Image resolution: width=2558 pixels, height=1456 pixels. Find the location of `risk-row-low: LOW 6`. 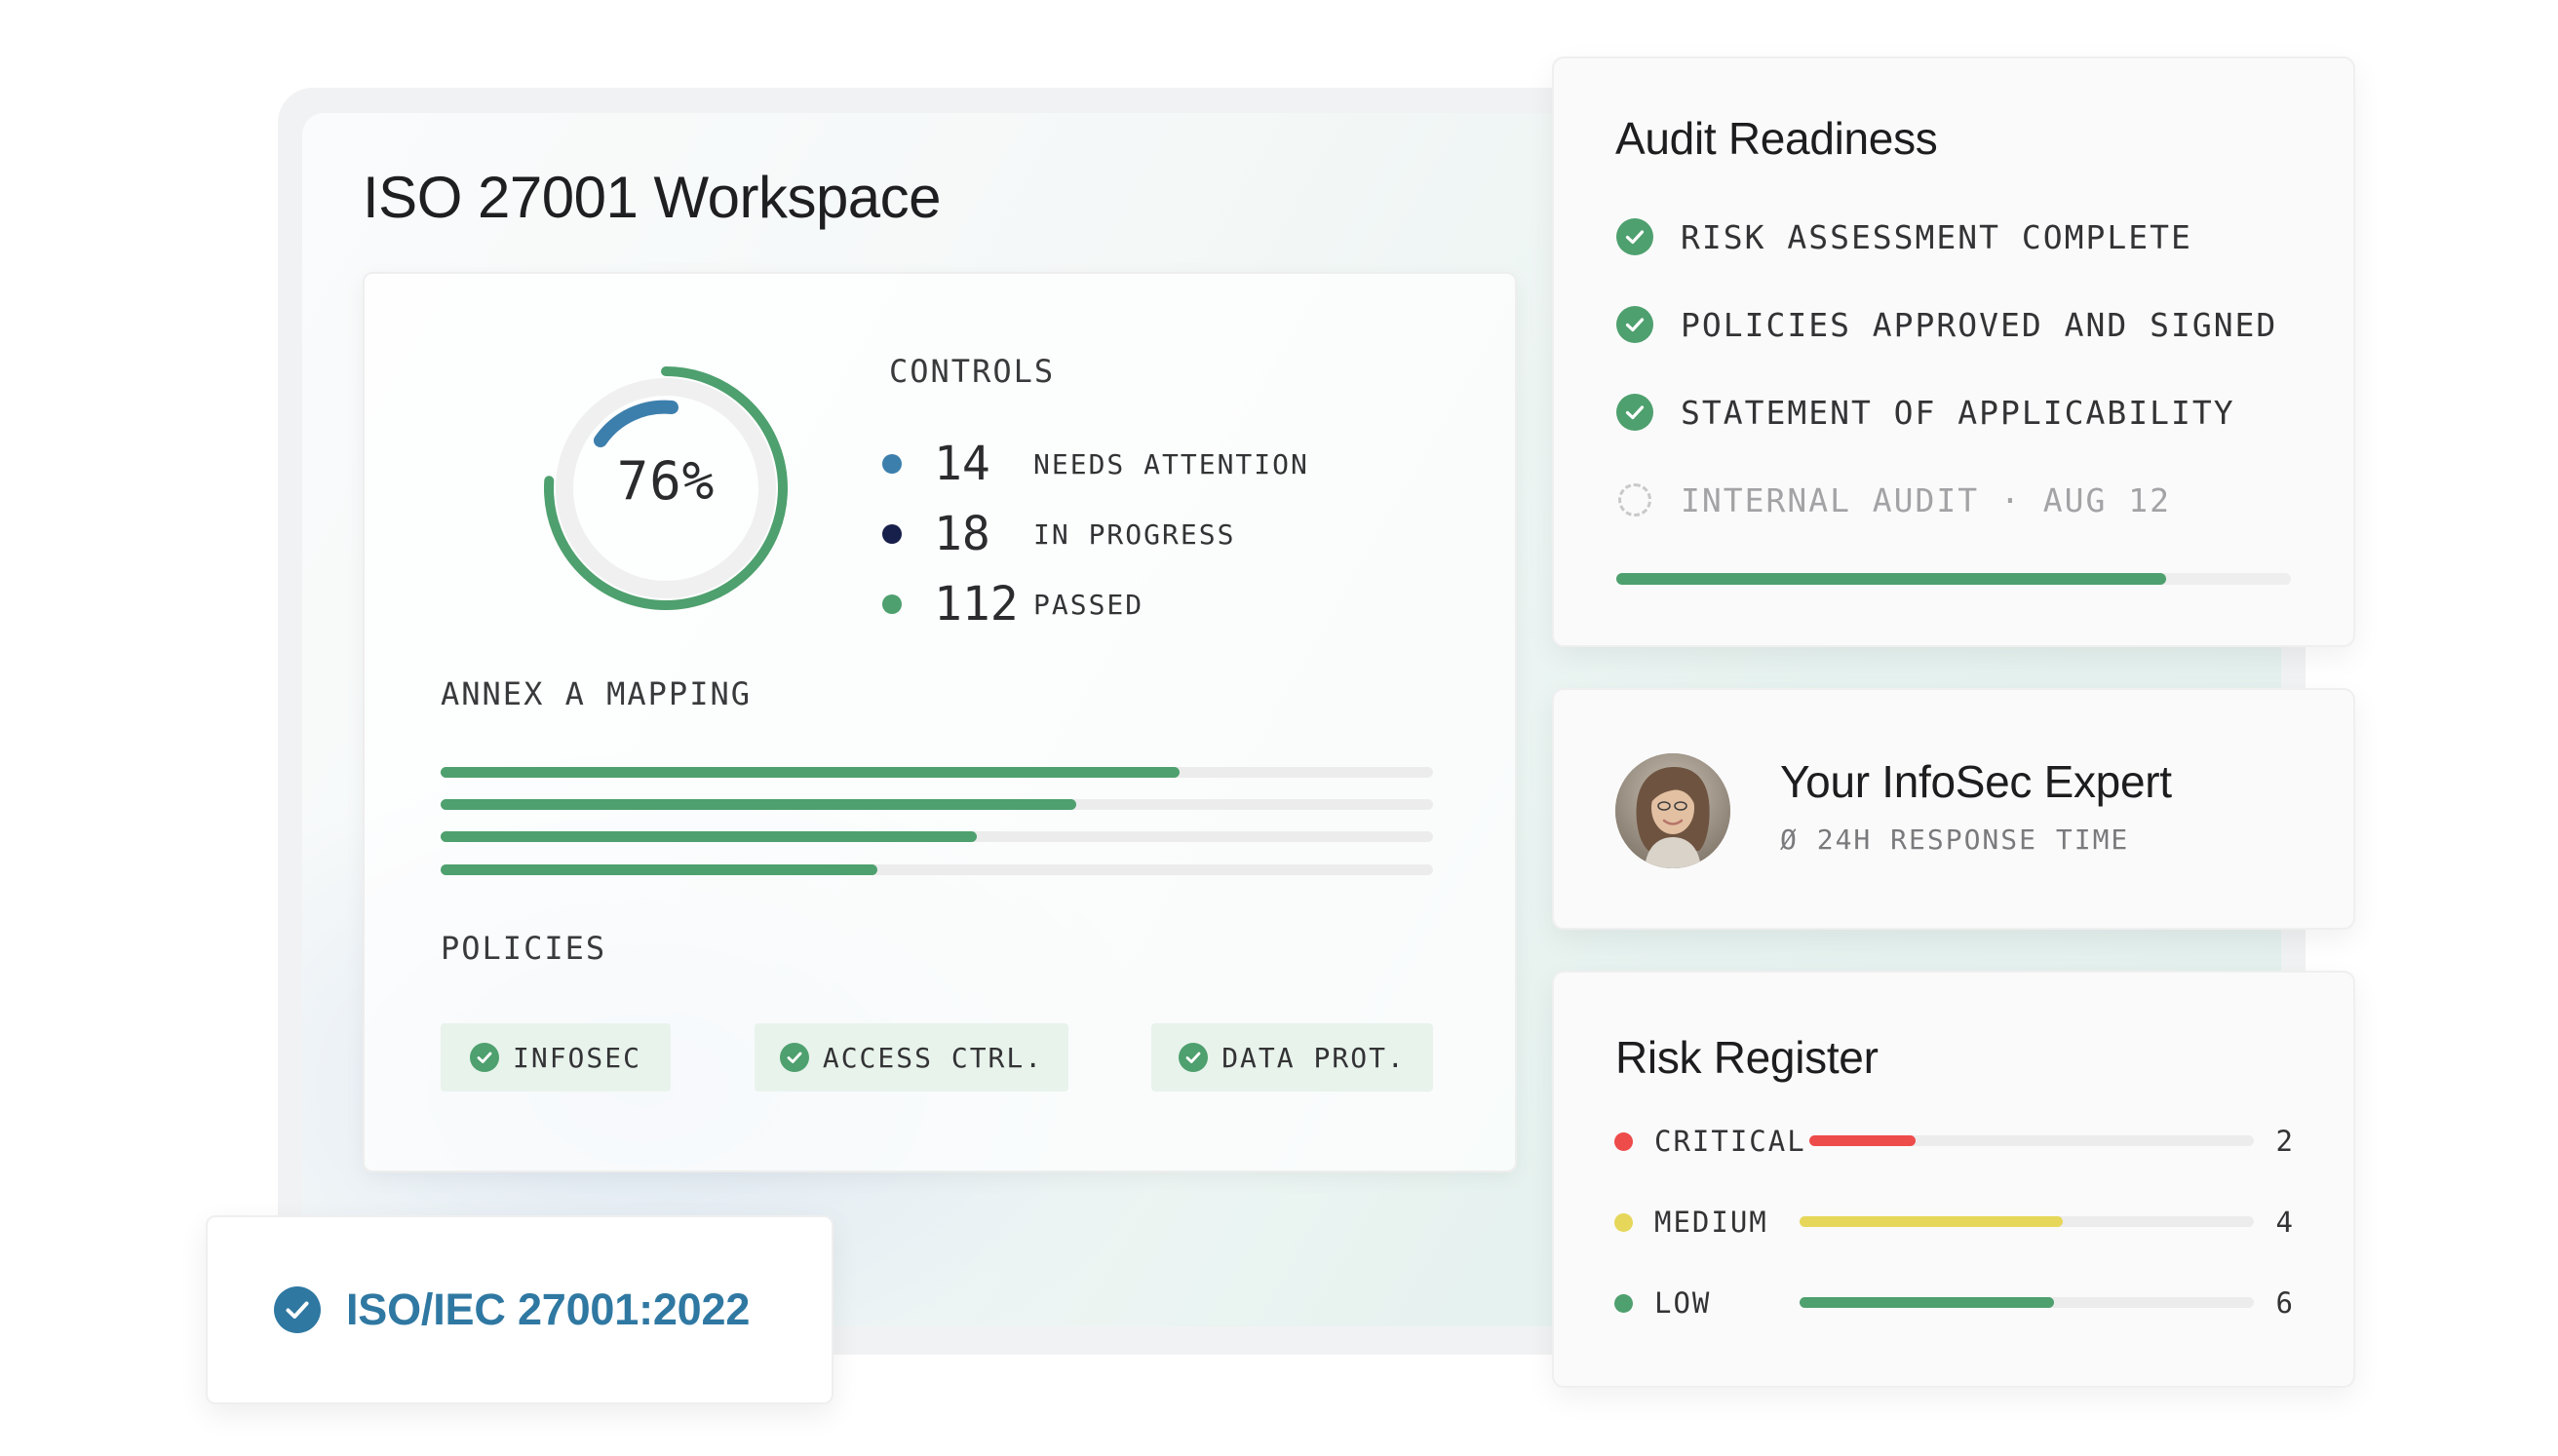

risk-row-low: LOW 6 is located at coordinates (1954, 1303).